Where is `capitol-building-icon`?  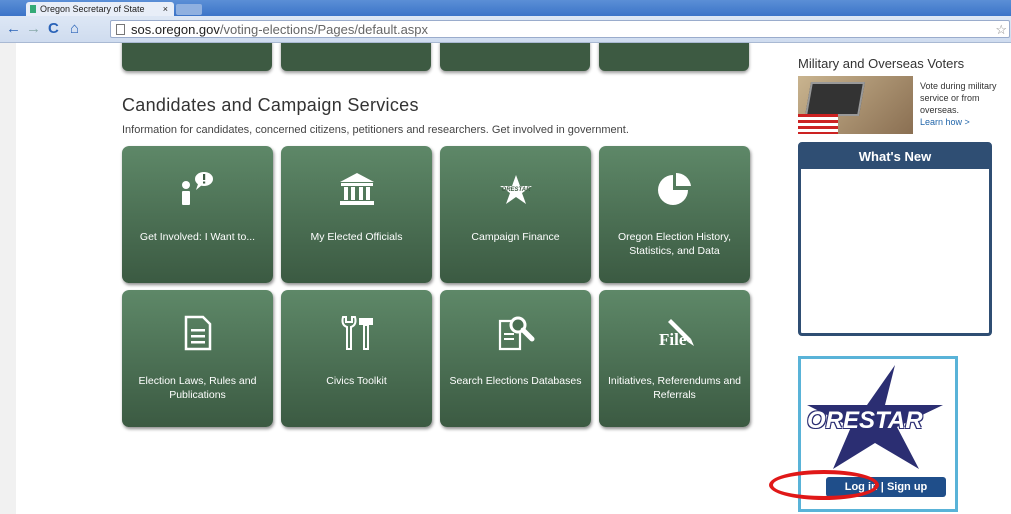 capitol-building-icon is located at coordinates (356, 189).